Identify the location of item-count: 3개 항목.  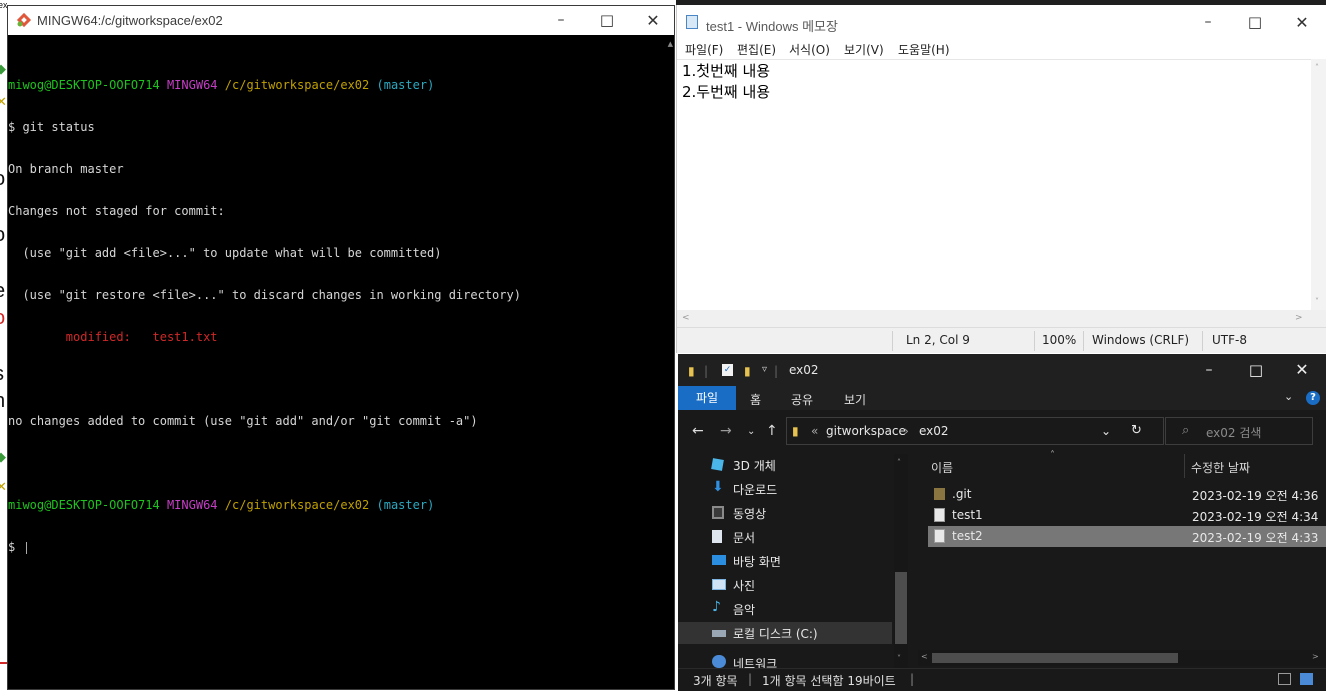
(715, 681).